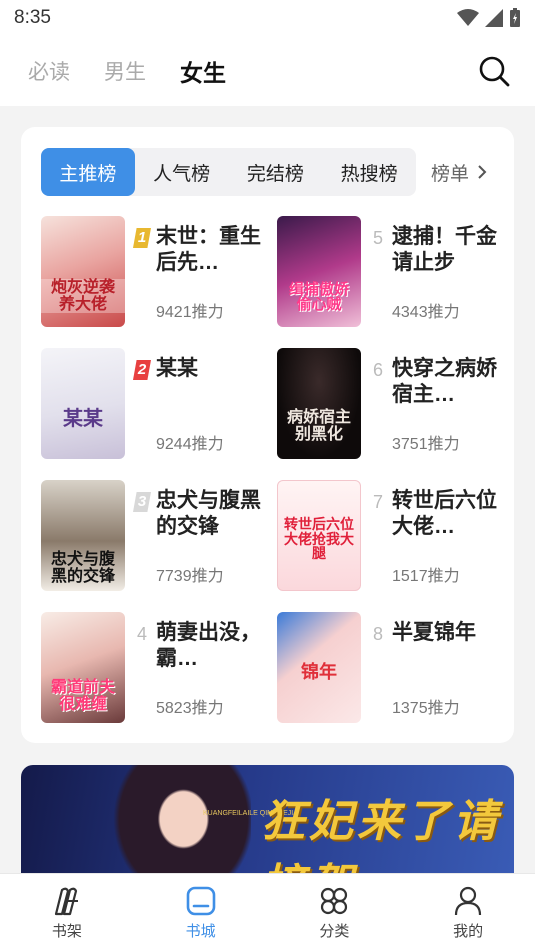 Image resolution: width=535 pixels, height=951 pixels. Describe the element at coordinates (83, 667) in the screenshot. I see `book-cover: 霸道前夫很难缠` at that location.